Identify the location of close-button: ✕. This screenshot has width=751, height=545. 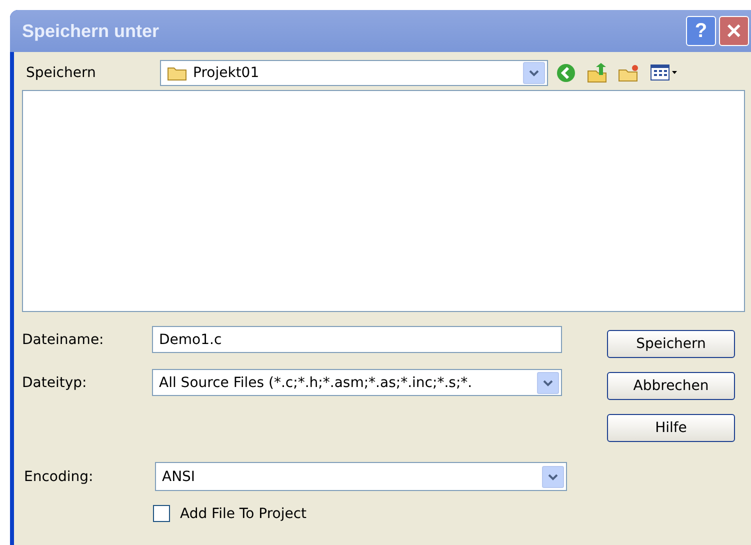
(734, 31).